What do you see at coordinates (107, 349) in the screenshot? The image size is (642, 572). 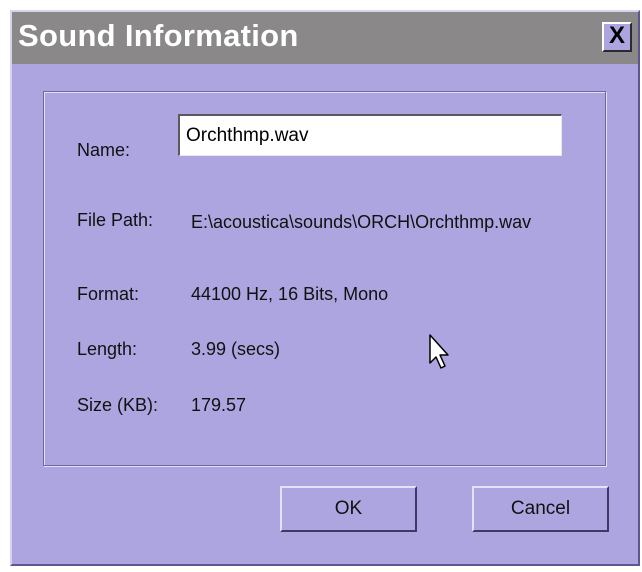 I see `length-label: Length:` at bounding box center [107, 349].